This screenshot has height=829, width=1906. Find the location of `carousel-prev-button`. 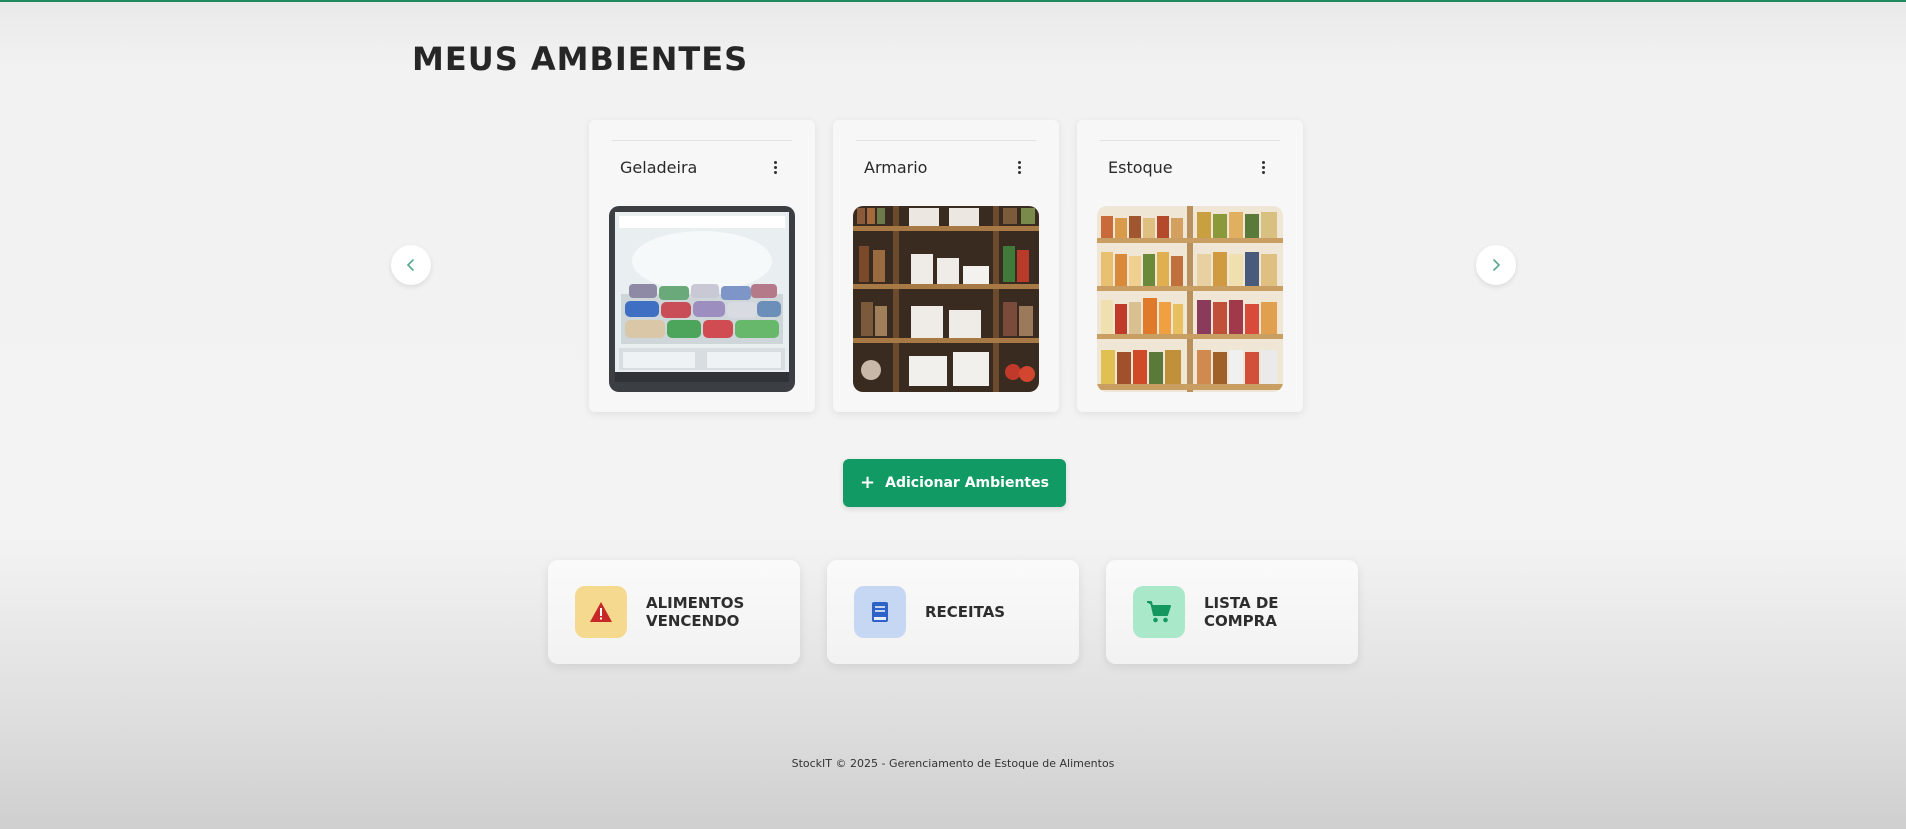

carousel-prev-button is located at coordinates (411, 265).